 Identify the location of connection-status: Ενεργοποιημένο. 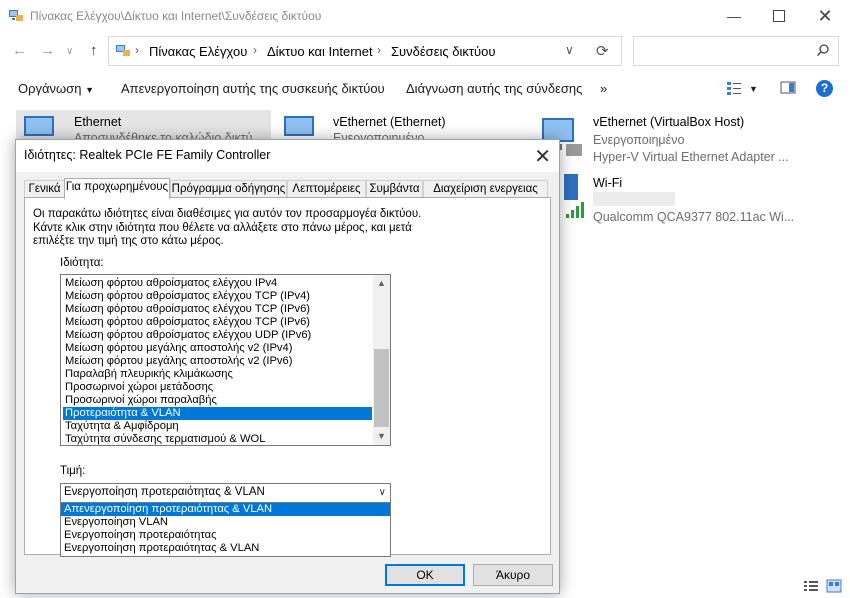
(639, 140).